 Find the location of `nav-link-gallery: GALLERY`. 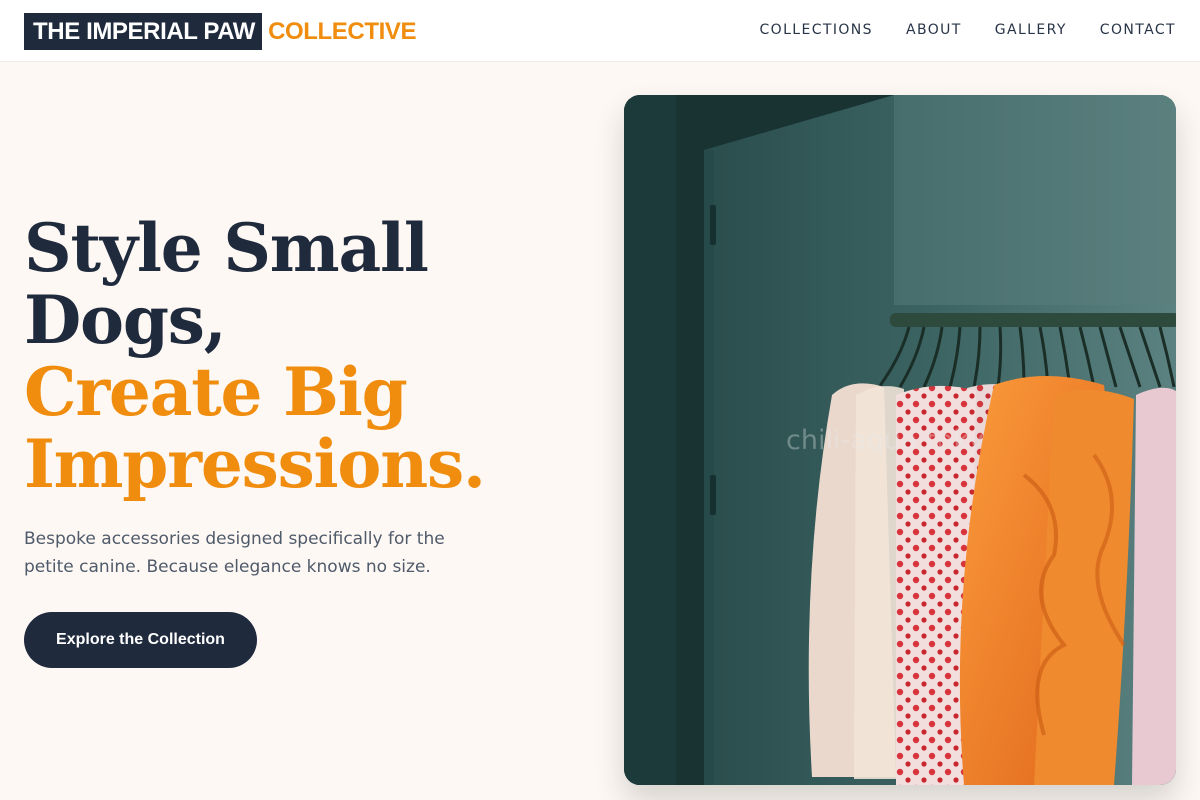

nav-link-gallery: GALLERY is located at coordinates (1031, 30).